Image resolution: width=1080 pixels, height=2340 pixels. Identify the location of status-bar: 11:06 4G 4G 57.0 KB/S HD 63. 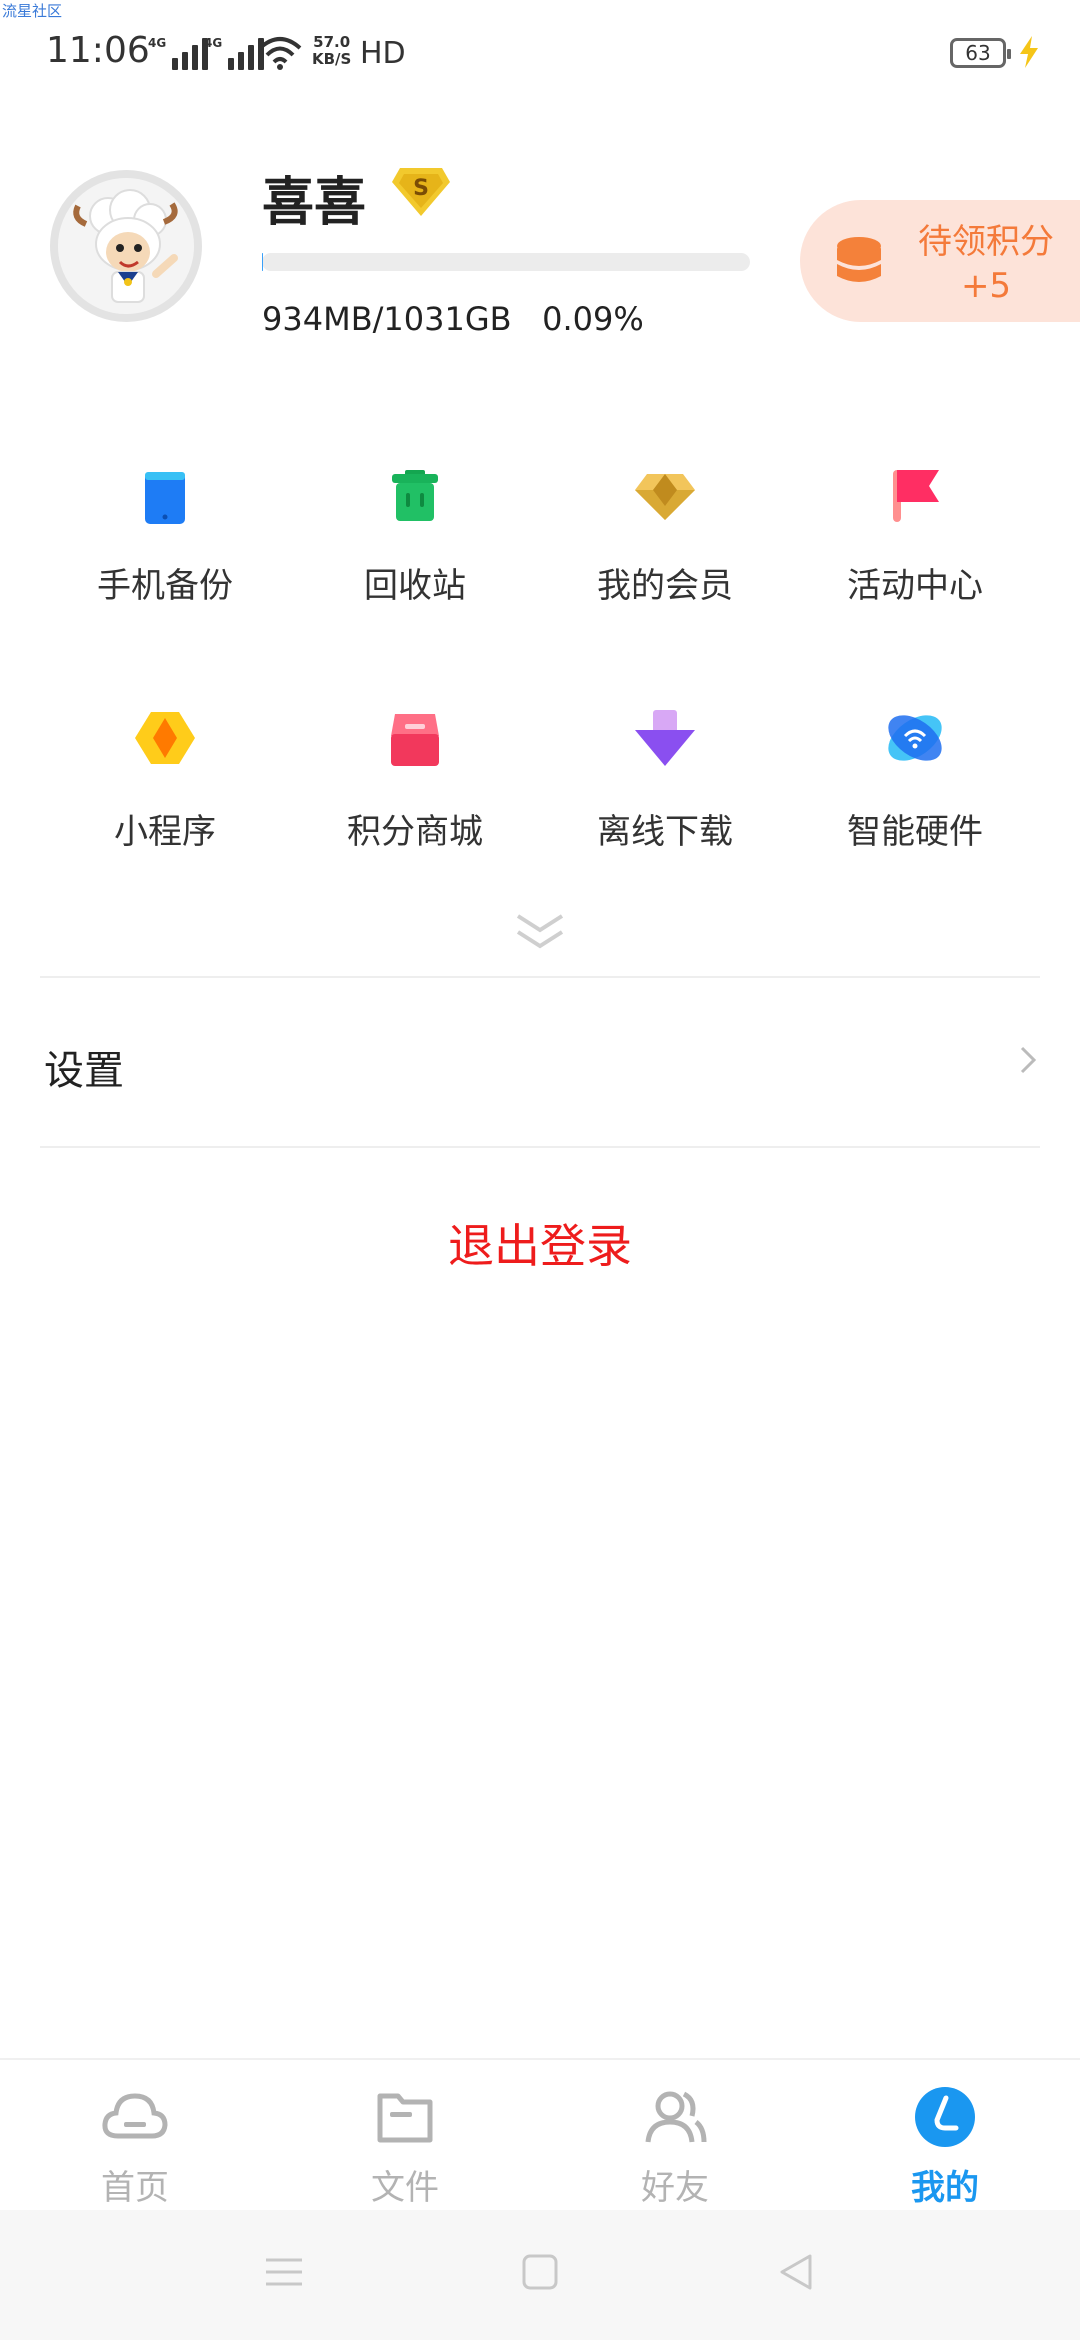
(540, 55).